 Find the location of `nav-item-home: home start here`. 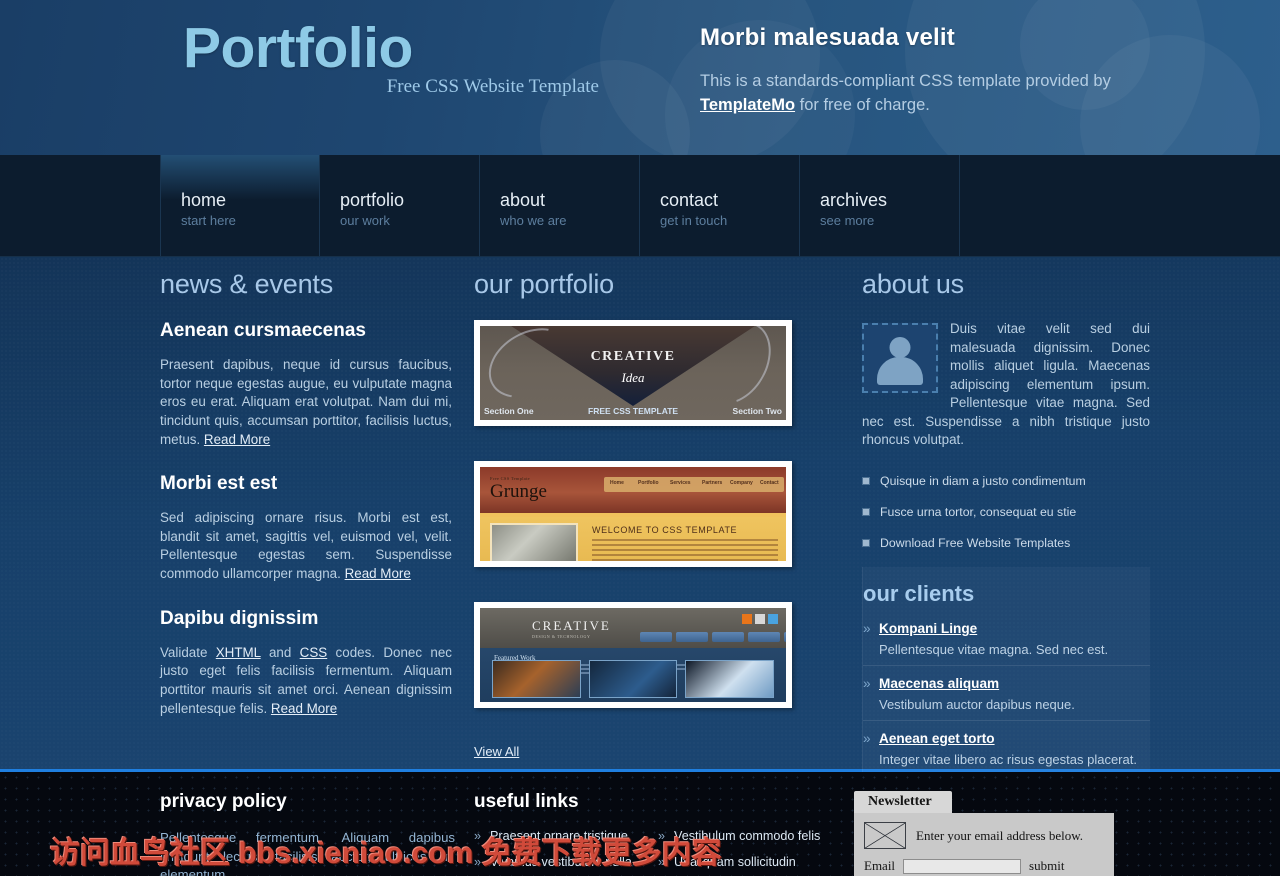

nav-item-home: home start here is located at coordinates (240, 205).